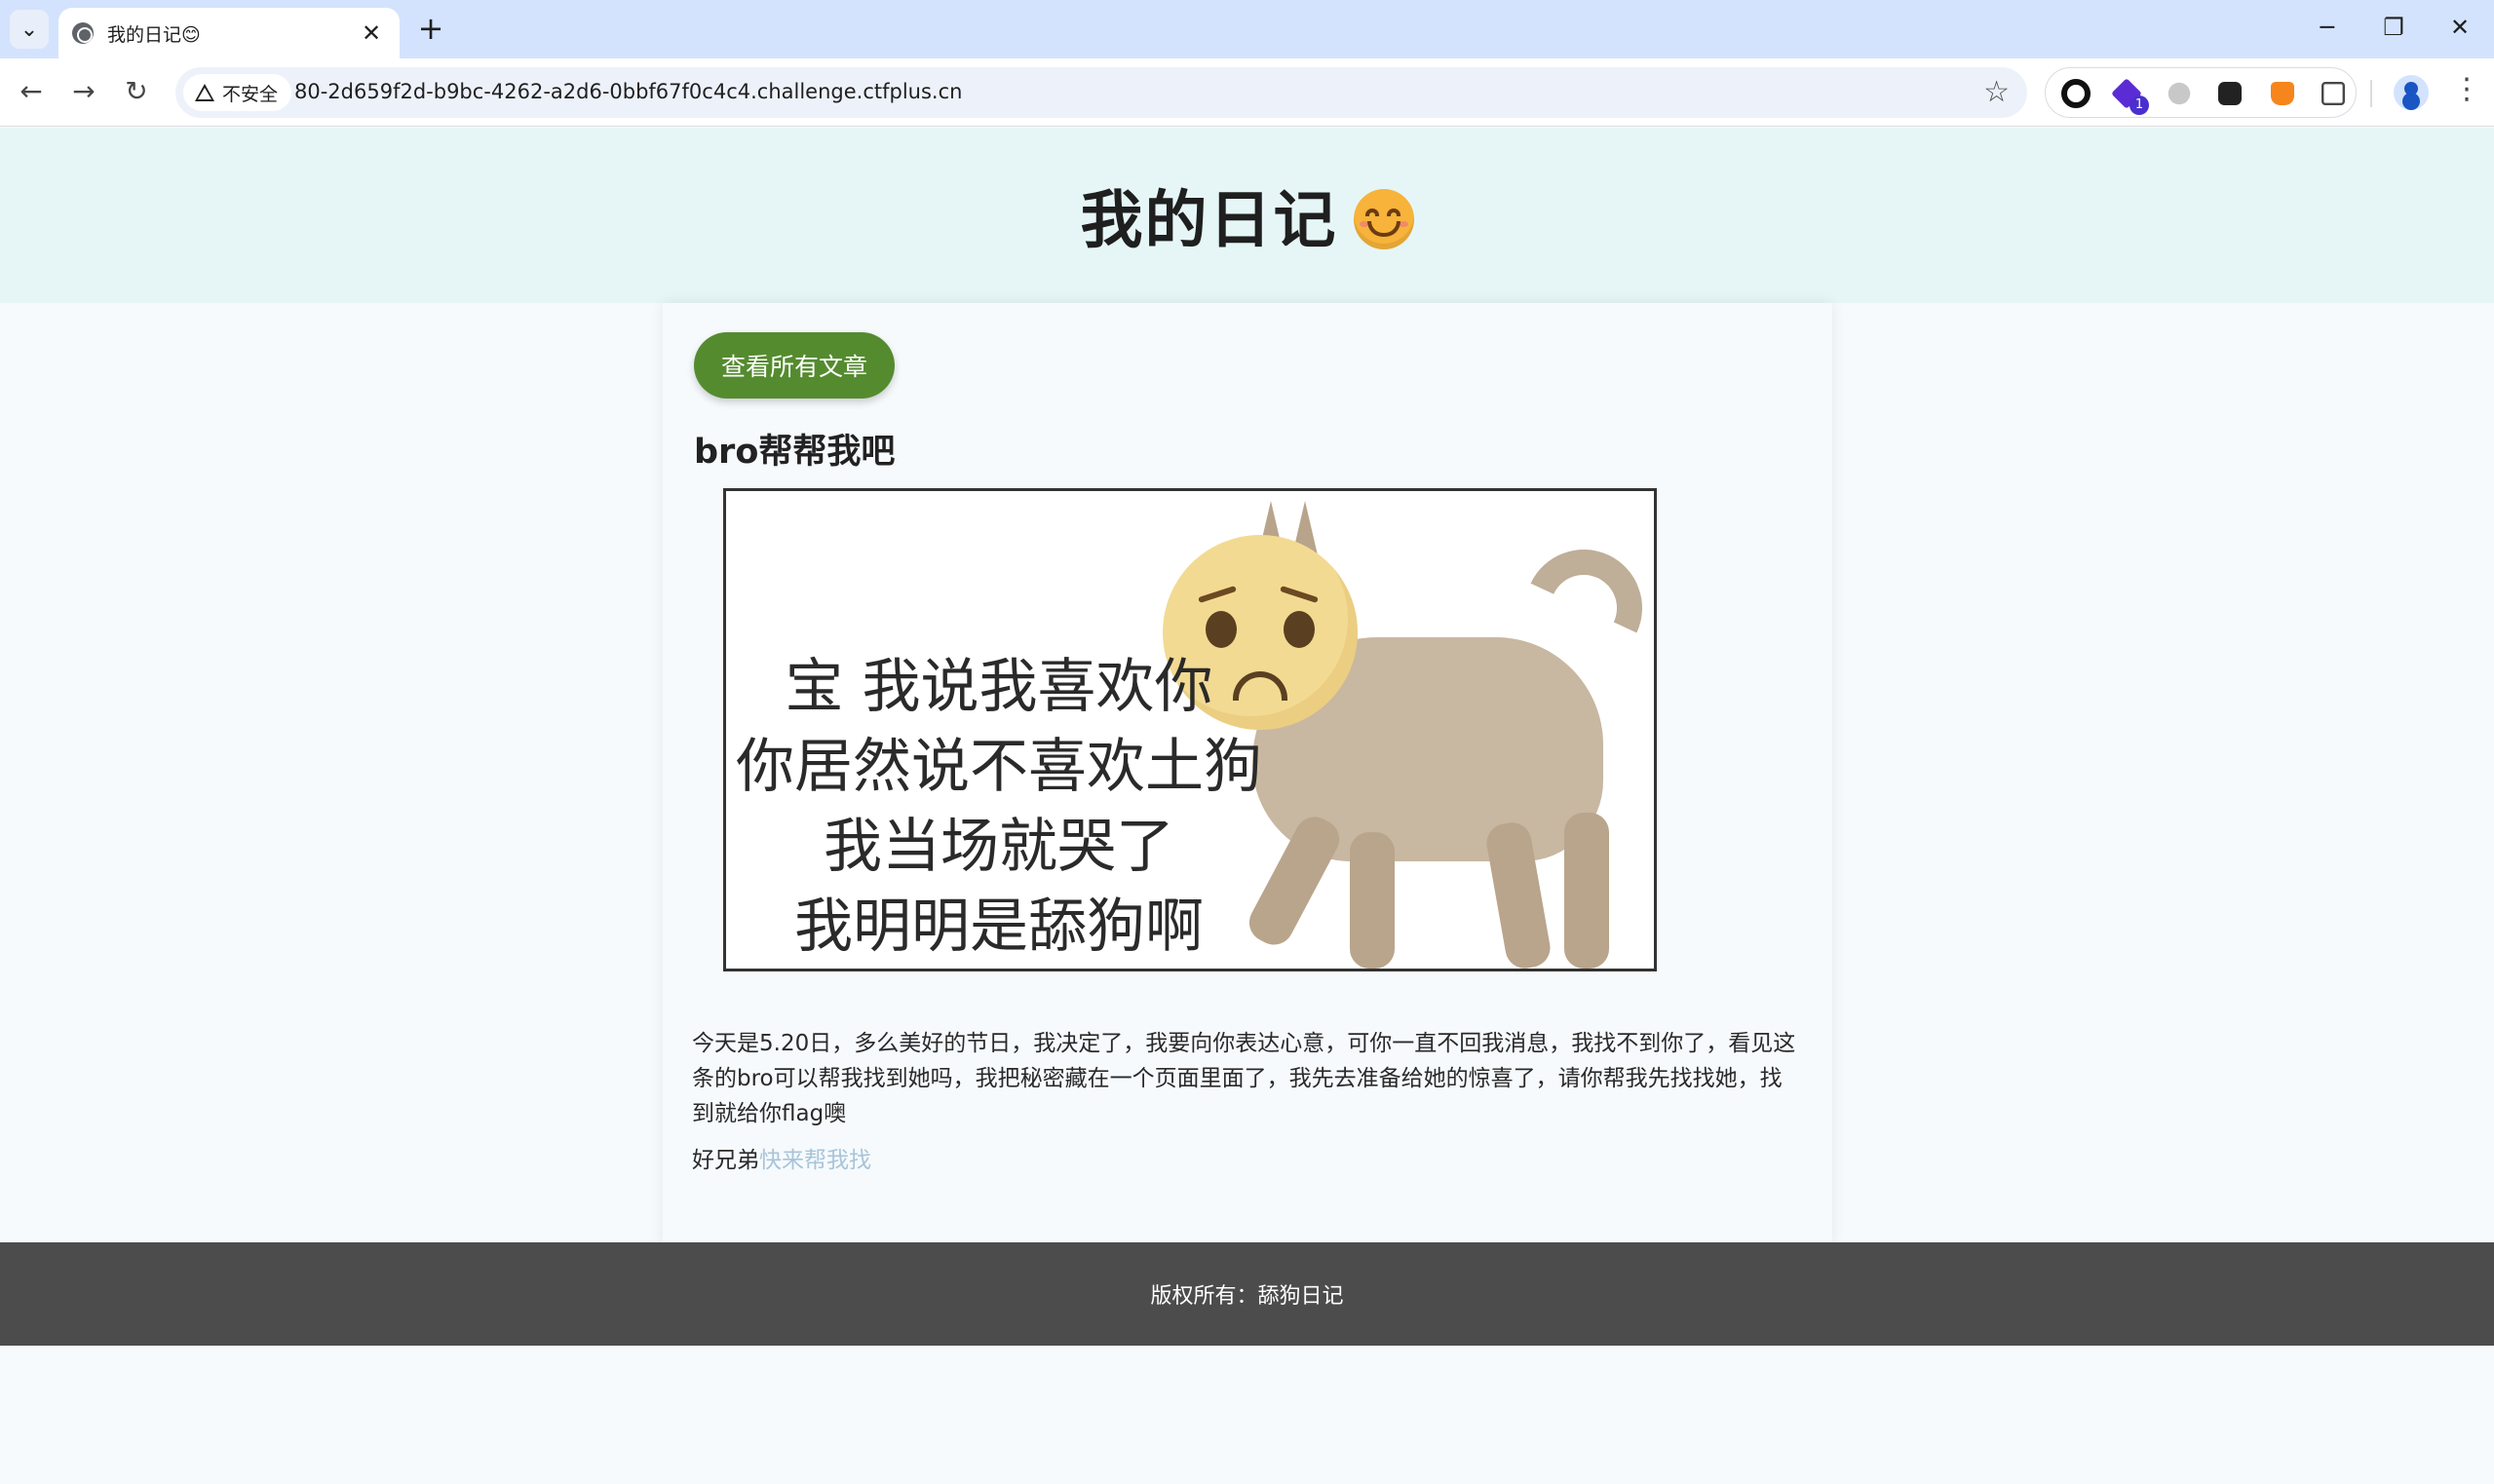  I want to click on extensions-puzzle-icon, so click(2333, 94).